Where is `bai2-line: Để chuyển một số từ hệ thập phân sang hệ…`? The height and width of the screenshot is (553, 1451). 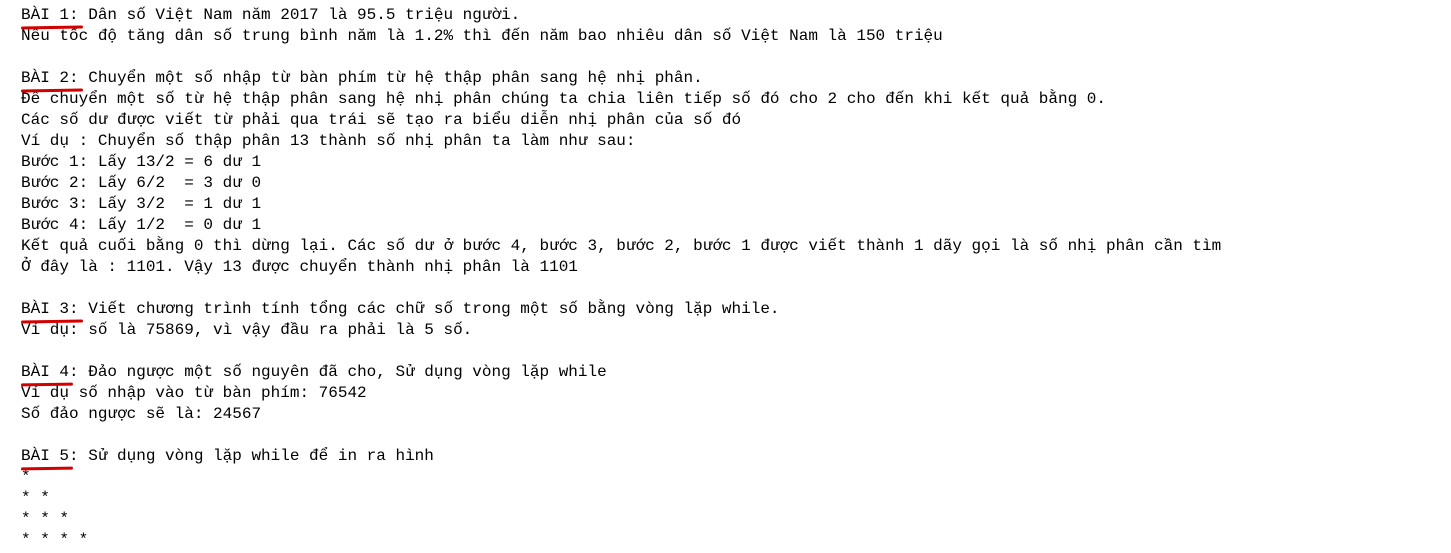
bai2-line: Để chuyển một số từ hệ thập phân sang hệ… is located at coordinates (563, 99).